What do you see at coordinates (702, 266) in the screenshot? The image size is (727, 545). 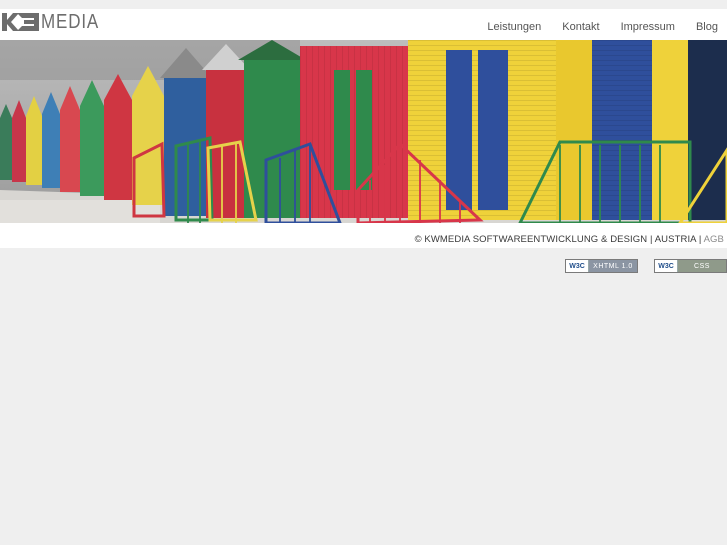 I see `css-badge-label: CSS` at bounding box center [702, 266].